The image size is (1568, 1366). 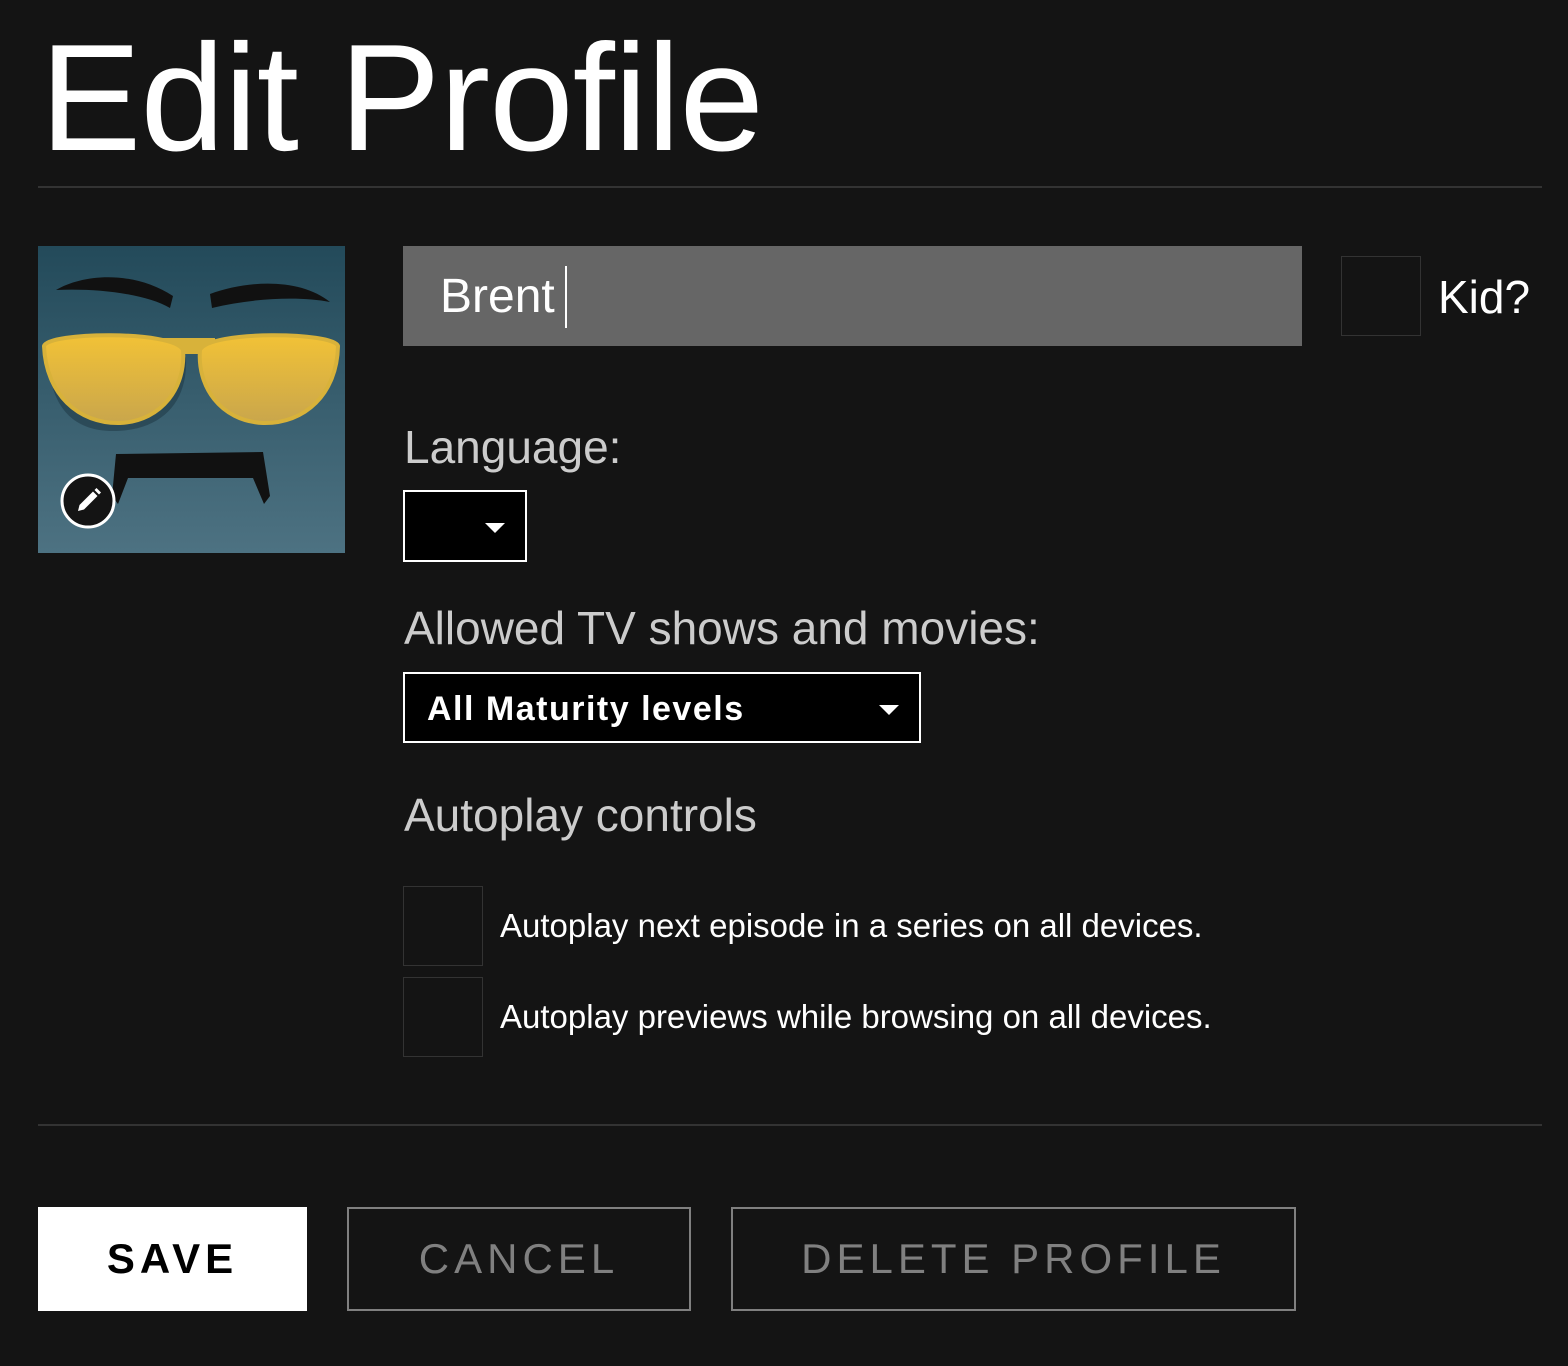 I want to click on pencil-icon, so click(x=88, y=501).